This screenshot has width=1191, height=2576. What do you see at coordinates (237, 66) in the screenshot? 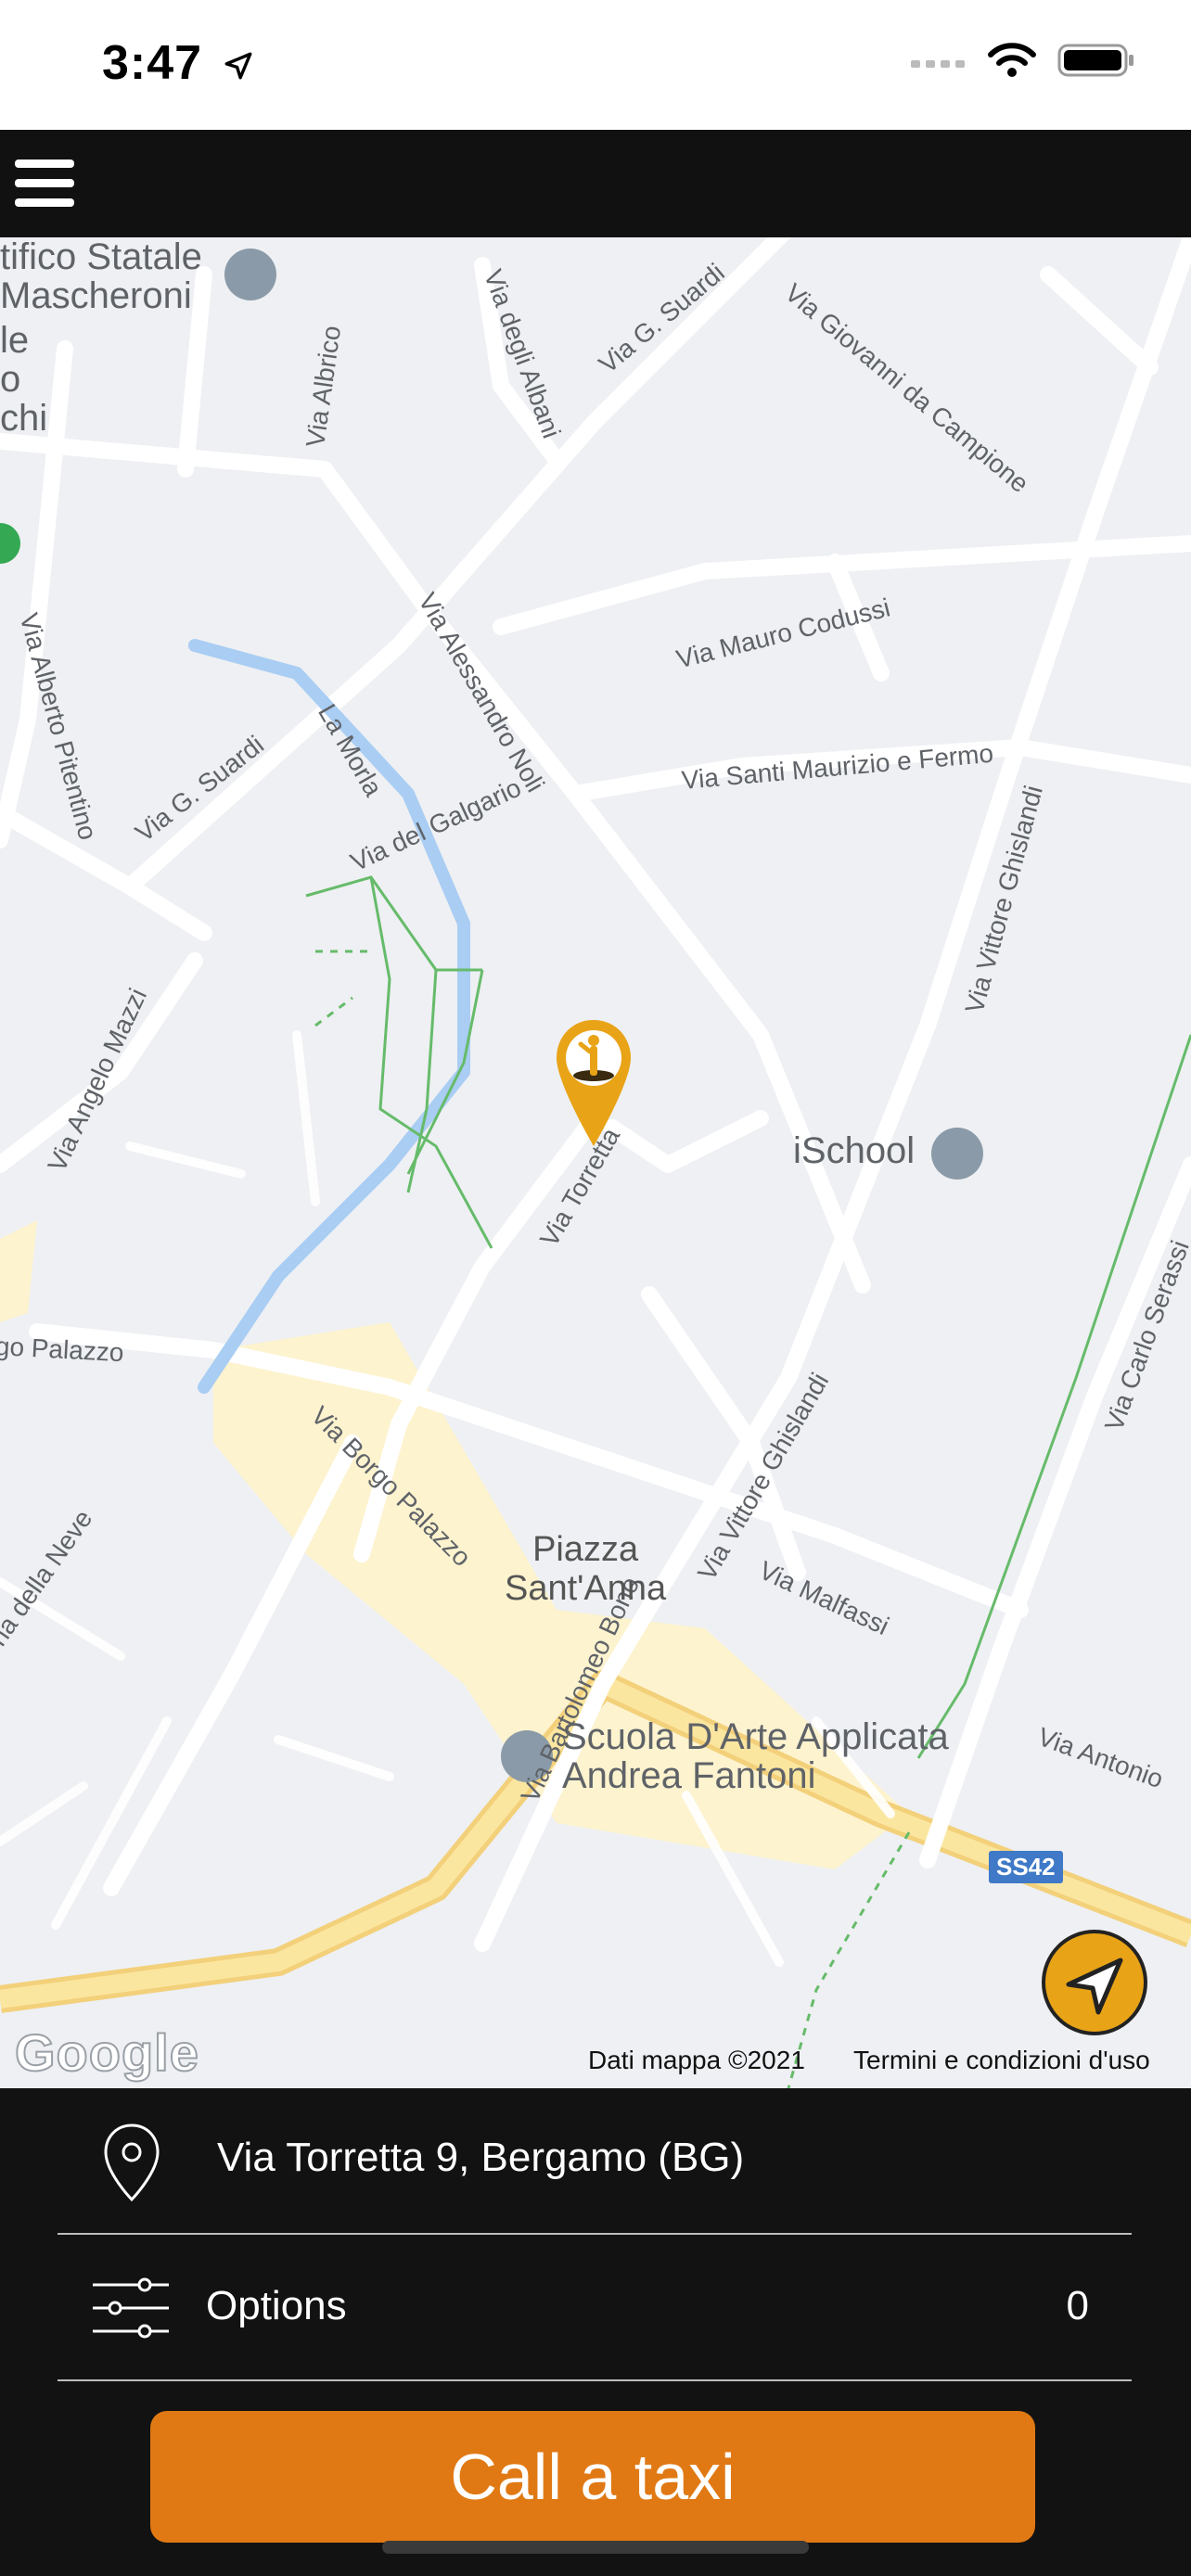
I see `location-arrow-icon` at bounding box center [237, 66].